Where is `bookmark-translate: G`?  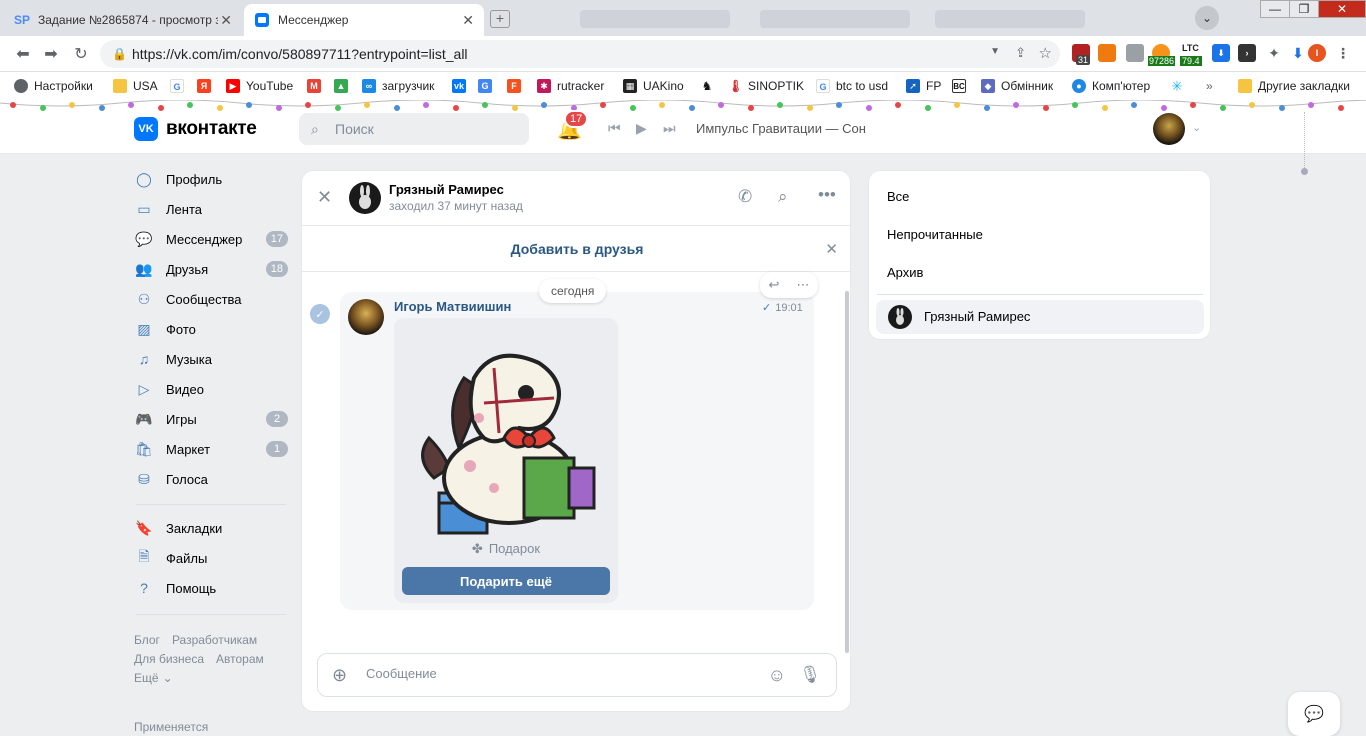
bookmark-translate: G is located at coordinates (488, 86).